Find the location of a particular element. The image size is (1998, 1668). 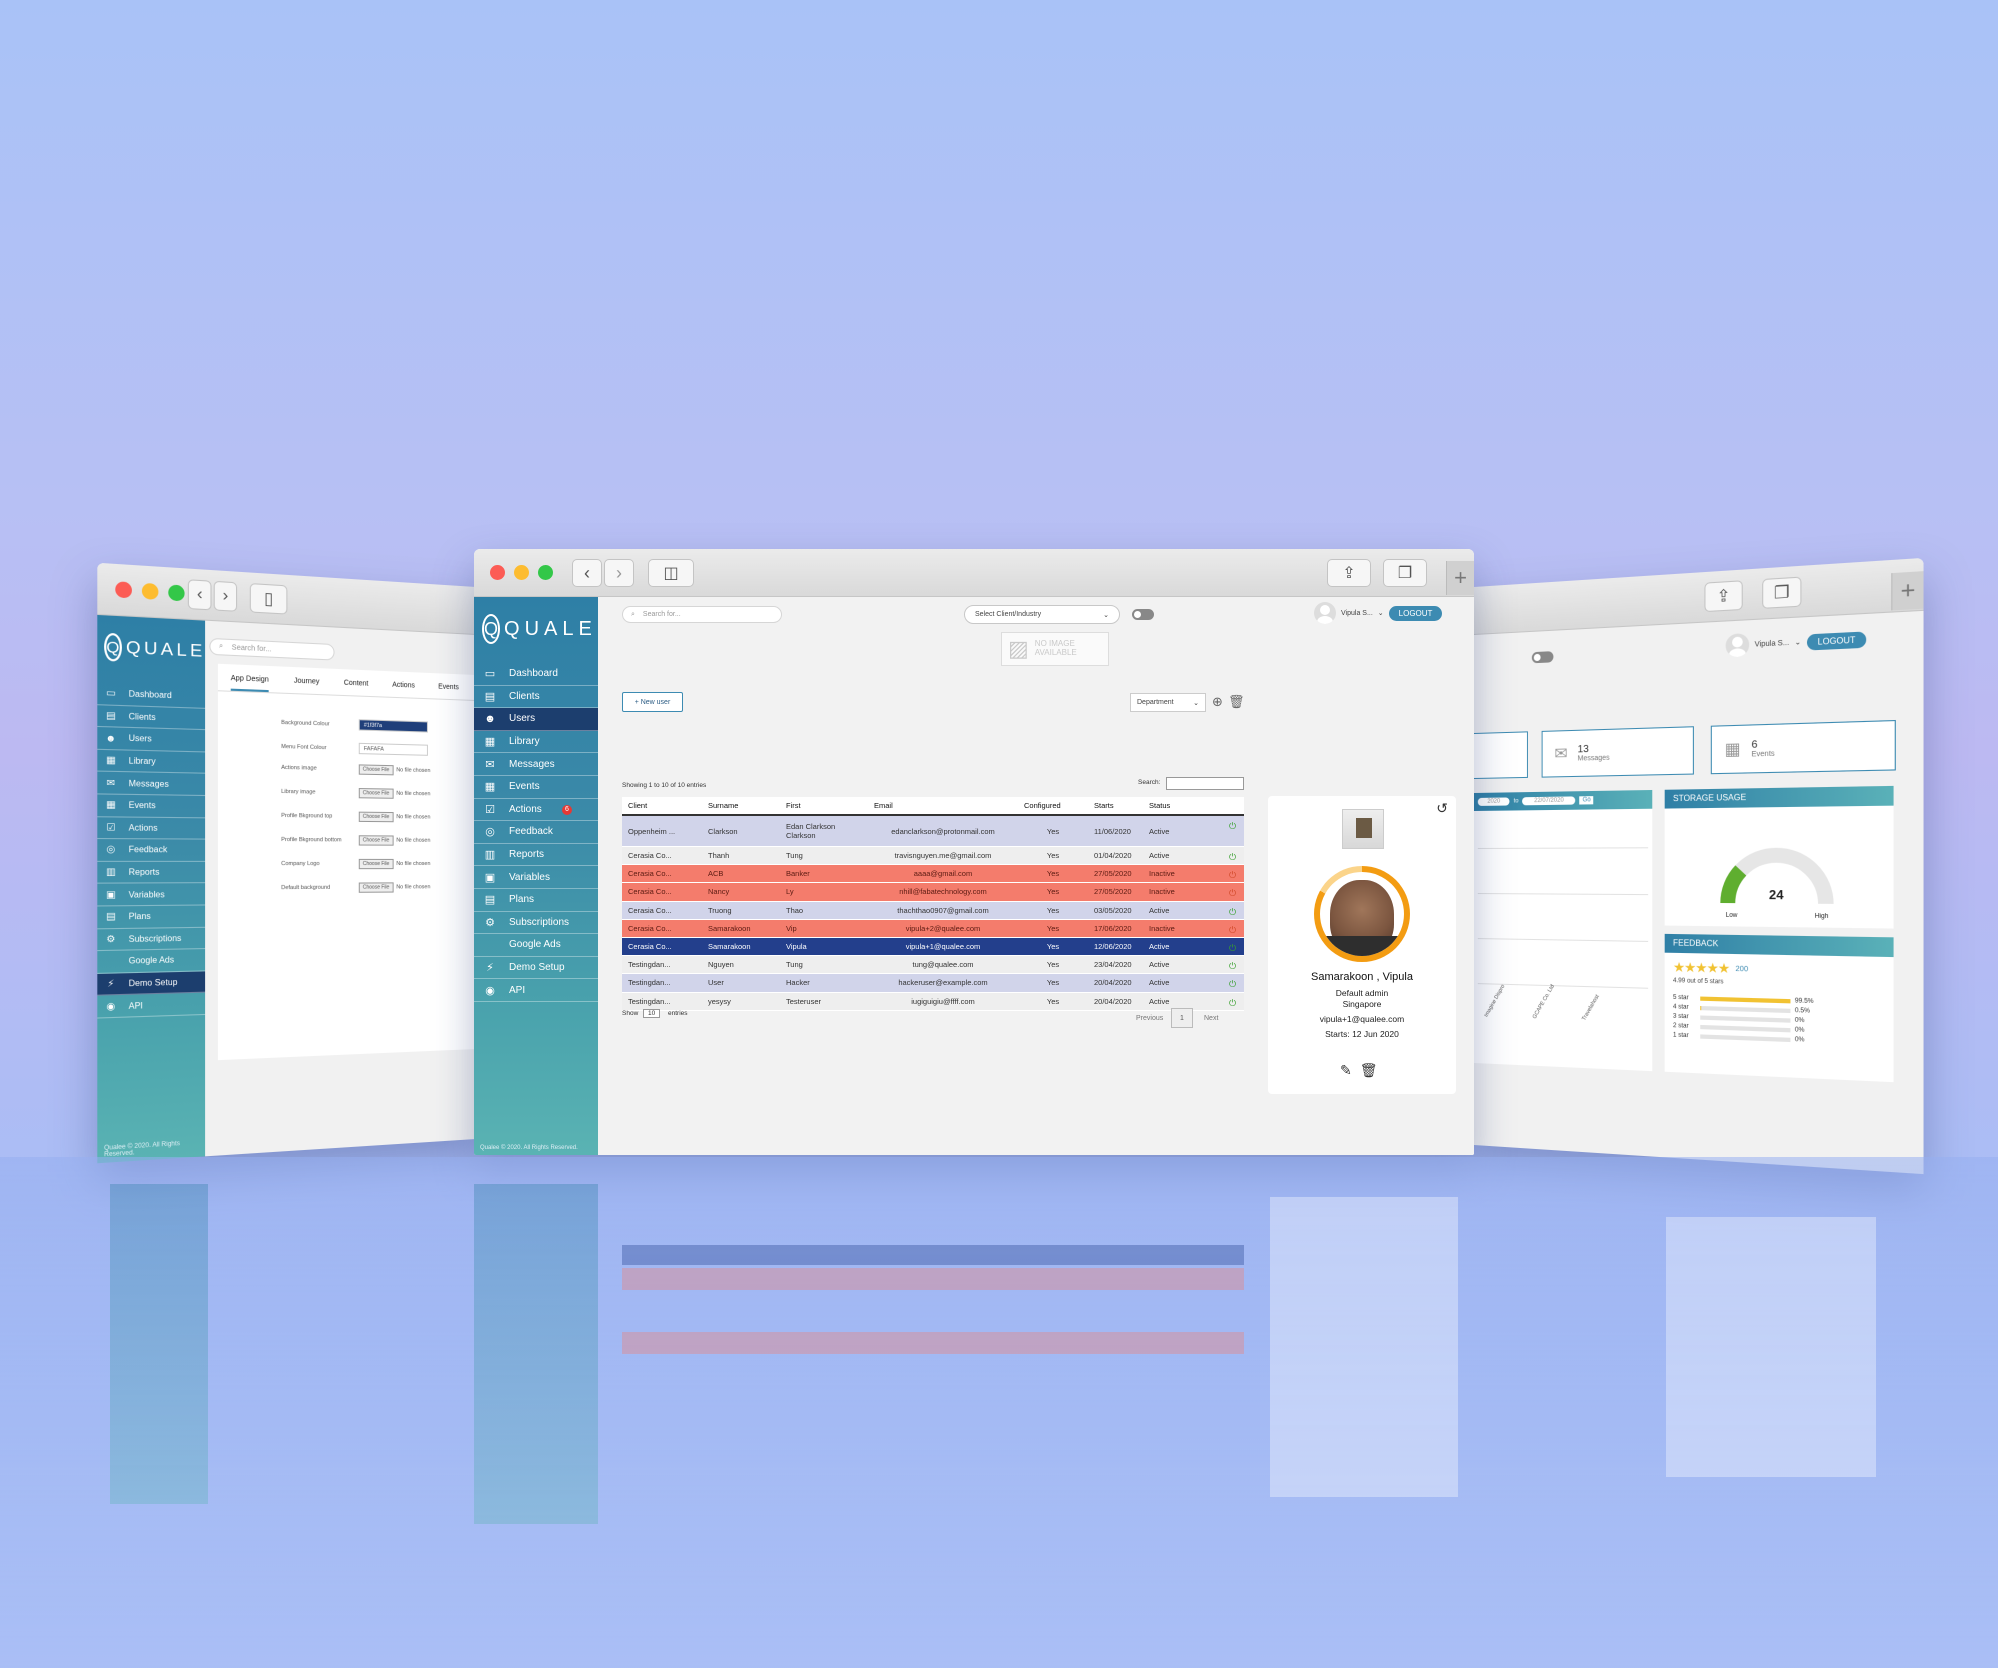

feedback-count: 200 is located at coordinates (1742, 969).